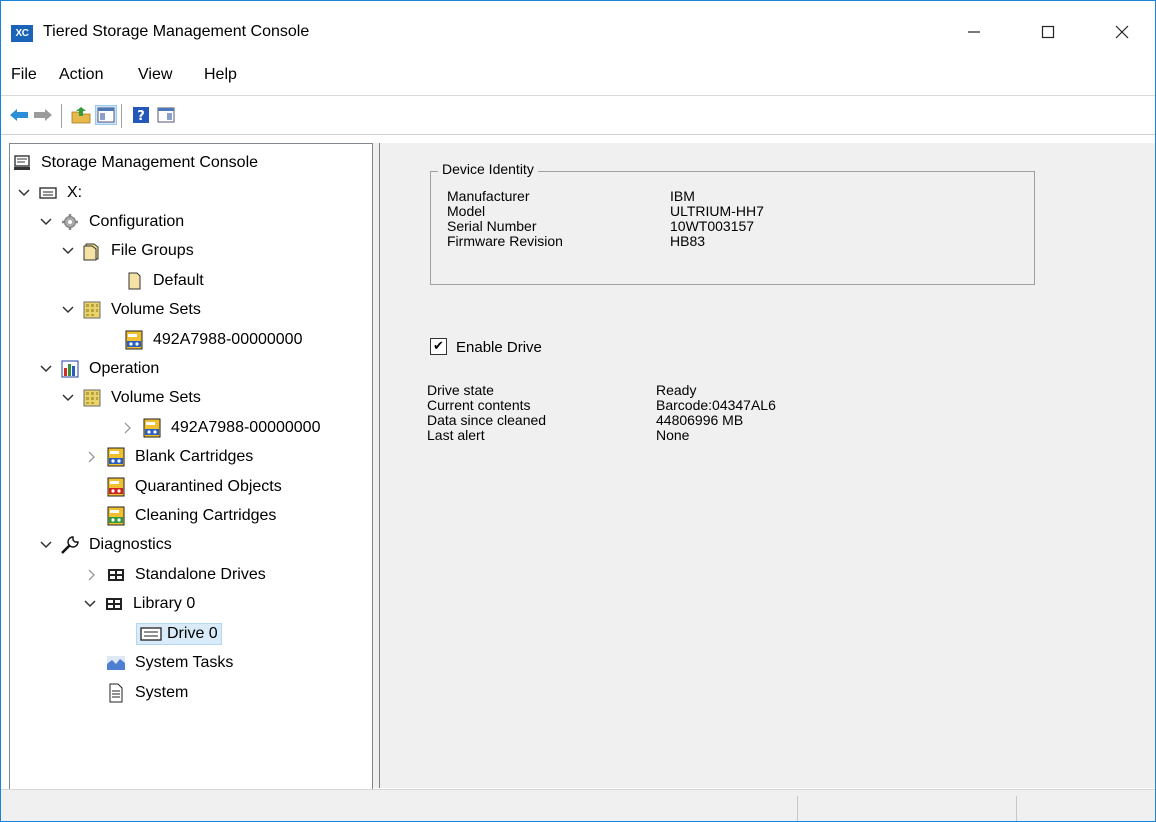 The height and width of the screenshot is (822, 1156). I want to click on menu-help: Help, so click(220, 75).